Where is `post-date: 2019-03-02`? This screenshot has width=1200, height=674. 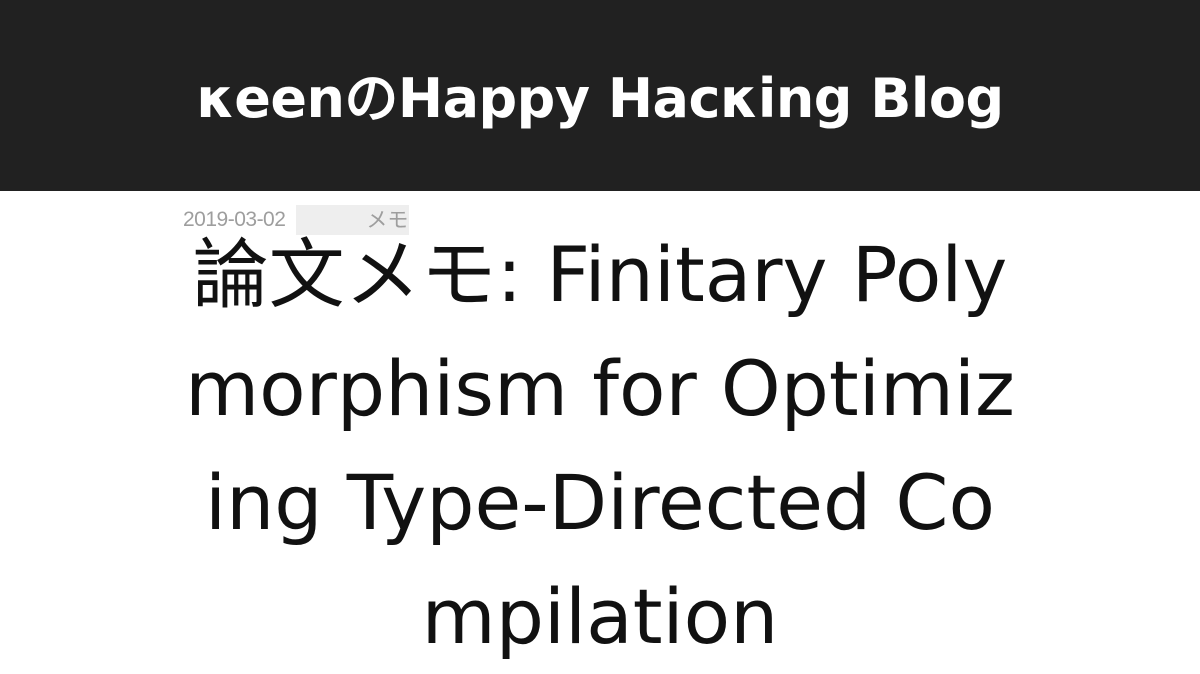 post-date: 2019-03-02 is located at coordinates (234, 219).